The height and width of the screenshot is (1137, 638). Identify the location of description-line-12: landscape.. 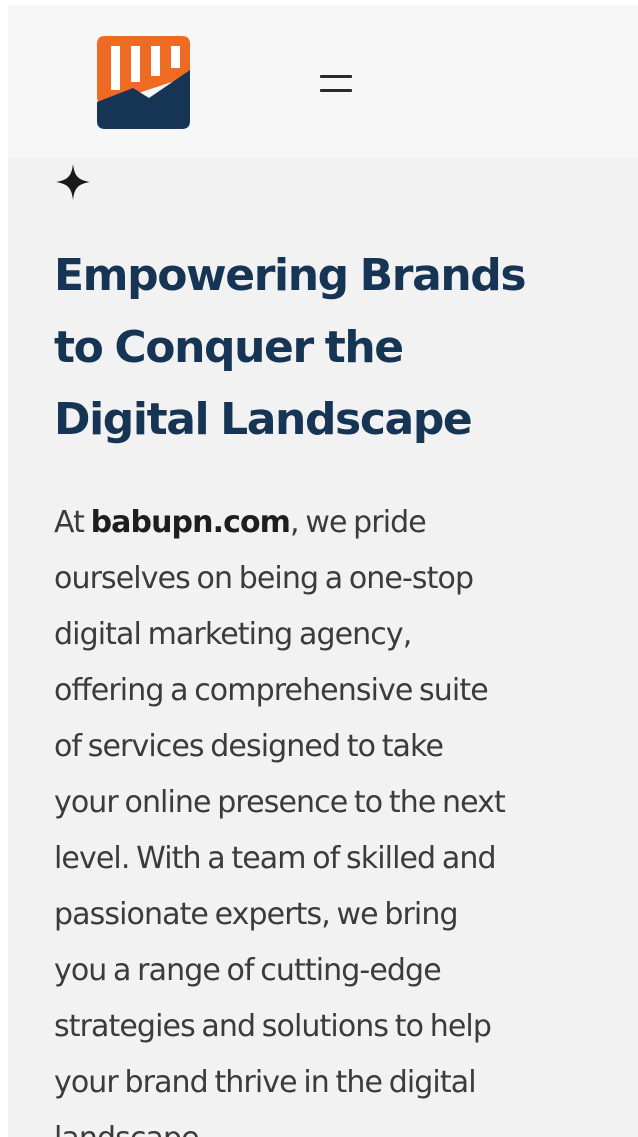
(344, 1124).